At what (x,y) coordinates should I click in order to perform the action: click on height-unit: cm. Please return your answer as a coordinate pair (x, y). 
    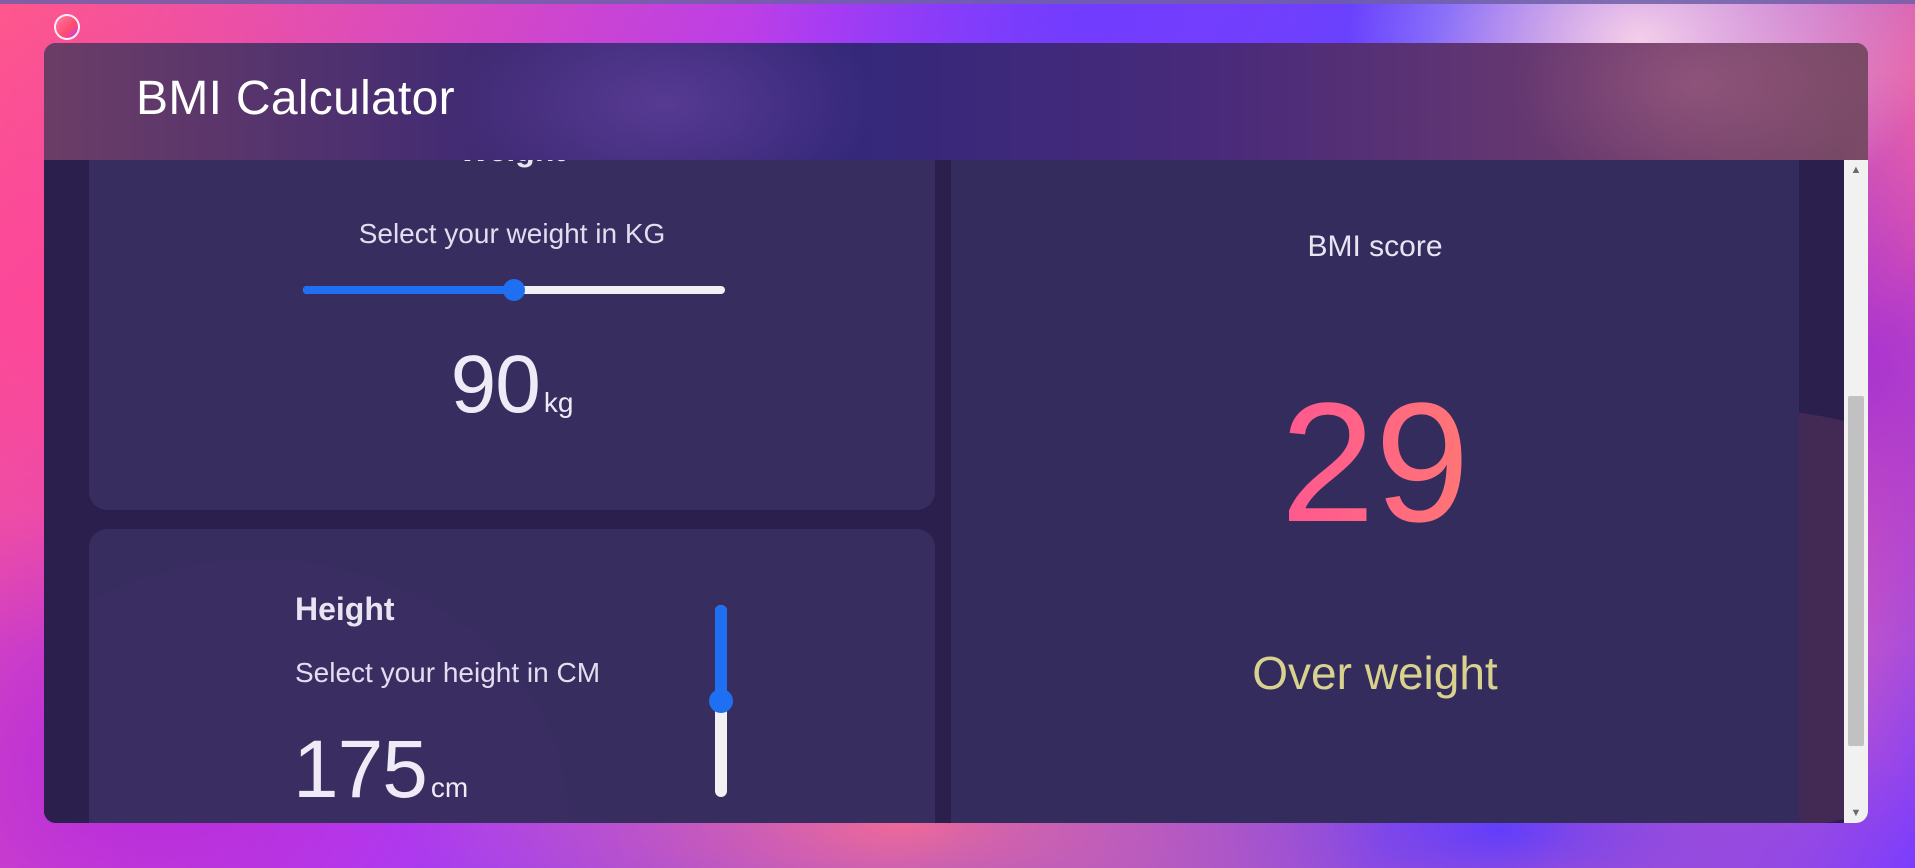
    Looking at the image, I should click on (449, 787).